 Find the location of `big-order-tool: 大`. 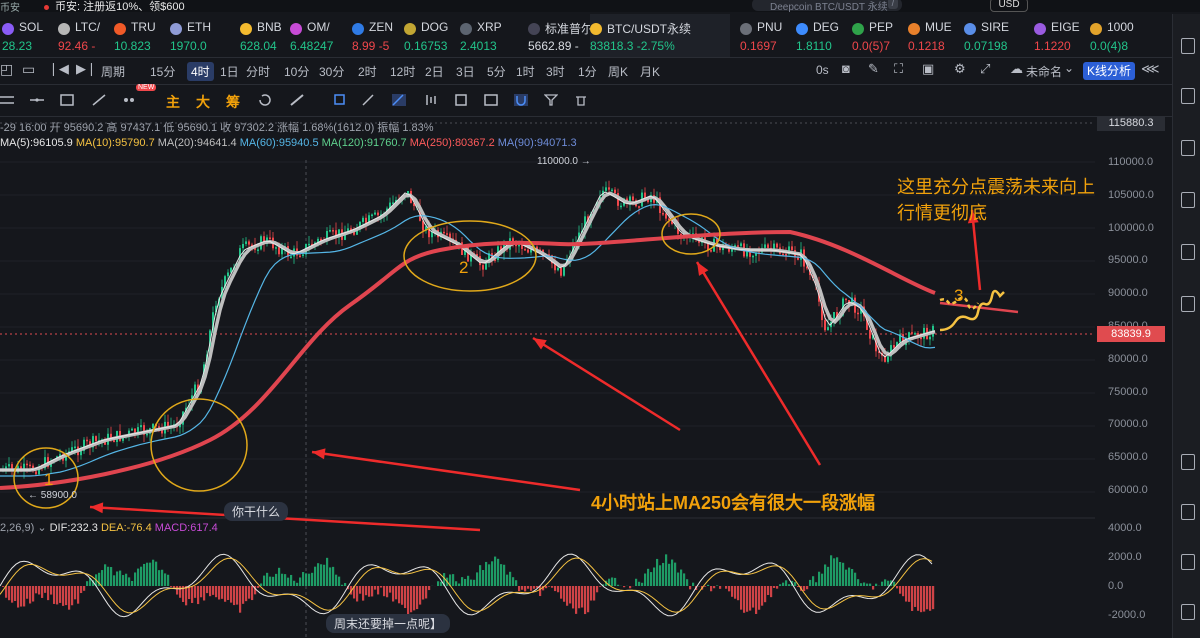

big-order-tool: 大 is located at coordinates (203, 102).